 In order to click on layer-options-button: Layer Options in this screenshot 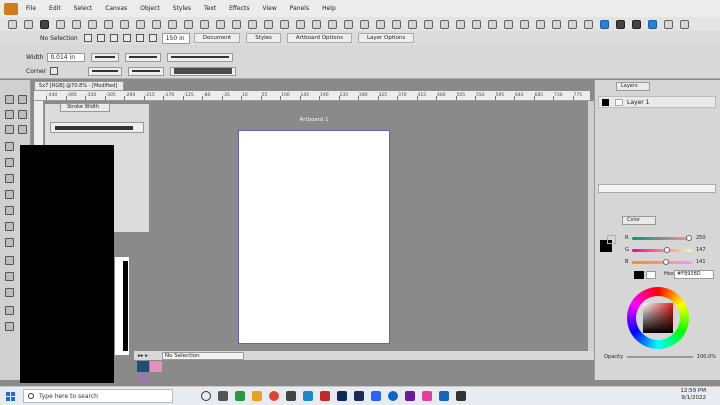, I will do `click(386, 38)`.